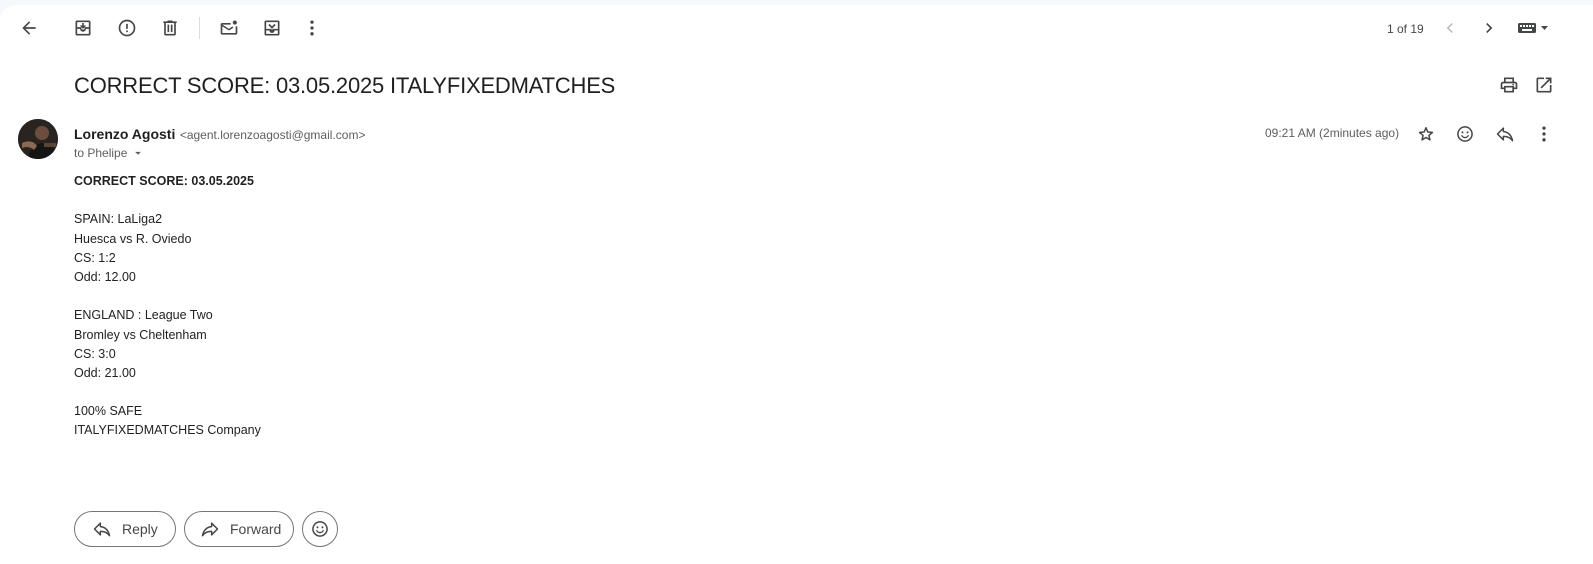  I want to click on chevron-left-icon, so click(1449, 28).